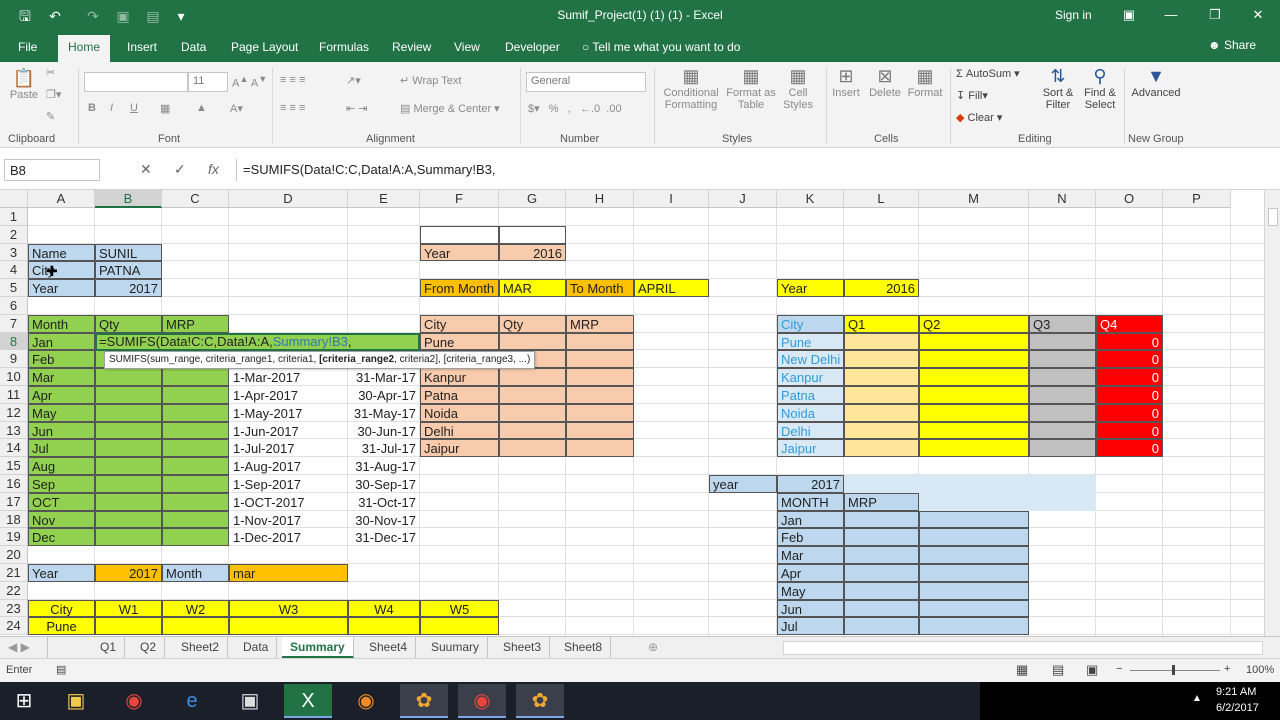 The height and width of the screenshot is (720, 1280). Describe the element at coordinates (1197, 698) in the screenshot. I see `tray-chevron-icon: ▲` at that location.